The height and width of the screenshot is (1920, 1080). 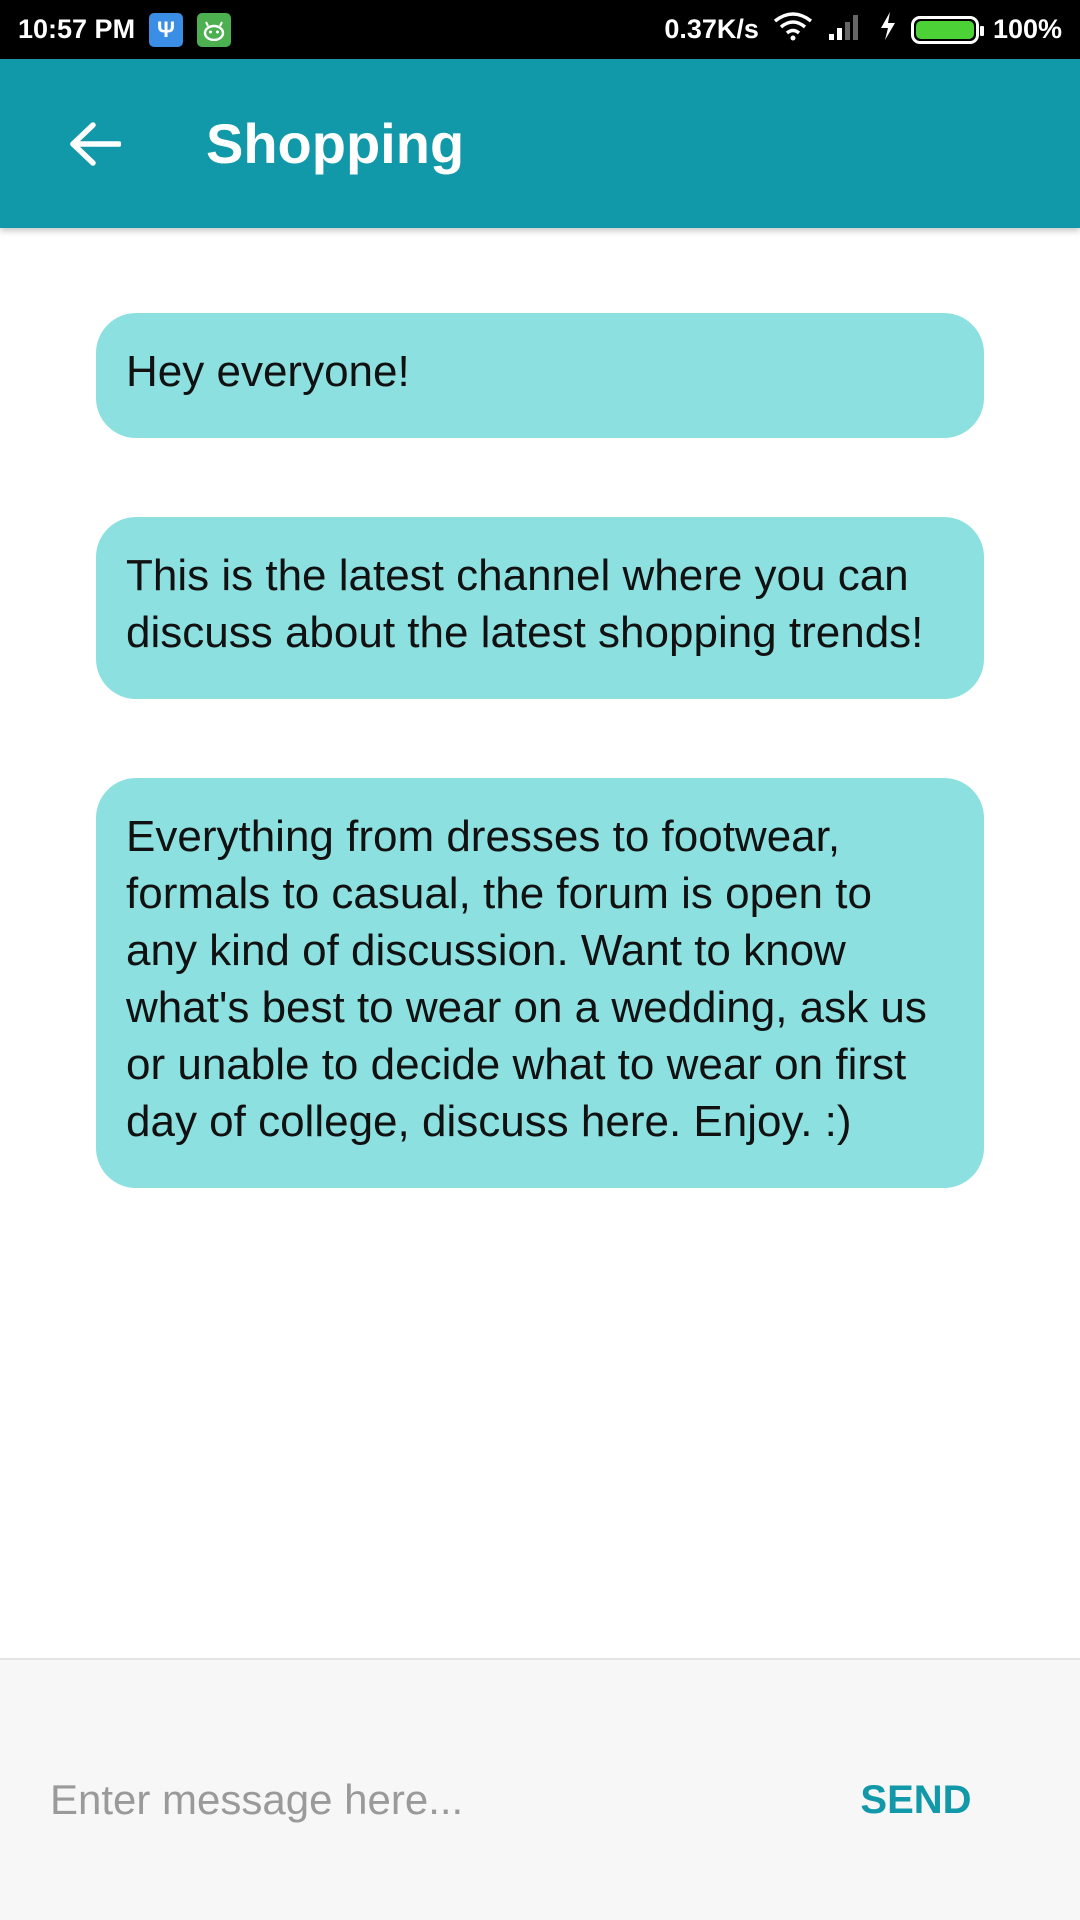 I want to click on back-button, so click(x=95, y=144).